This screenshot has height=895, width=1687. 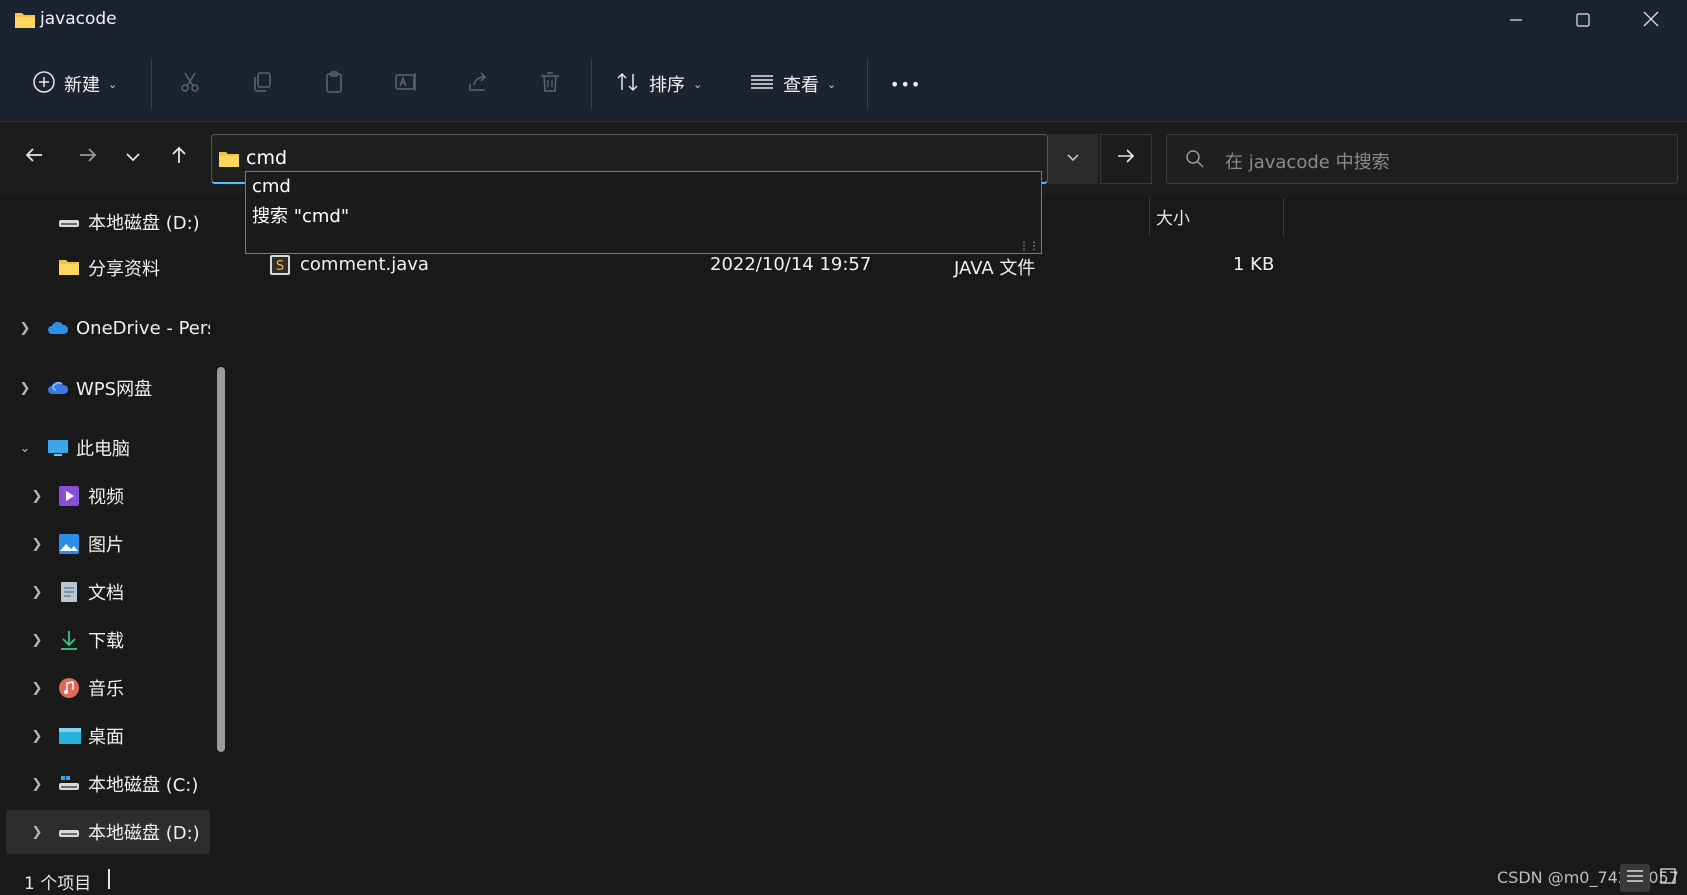 I want to click on rename-button, so click(x=406, y=84).